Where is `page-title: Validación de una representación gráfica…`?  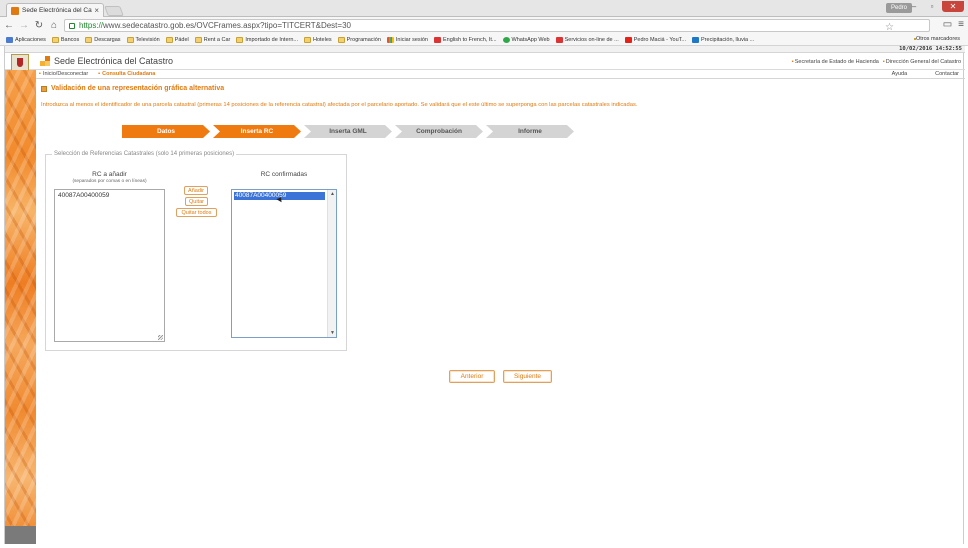
page-title: Validación de una representación gráfica… is located at coordinates (132, 88).